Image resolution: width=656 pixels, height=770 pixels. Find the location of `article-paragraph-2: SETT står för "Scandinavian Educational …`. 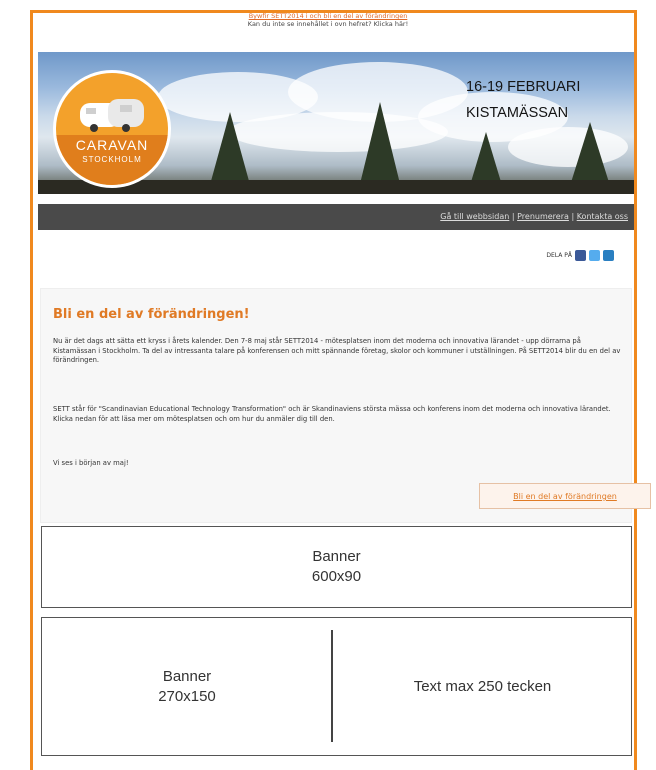

article-paragraph-2: SETT står för "Scandinavian Educational … is located at coordinates (332, 414).